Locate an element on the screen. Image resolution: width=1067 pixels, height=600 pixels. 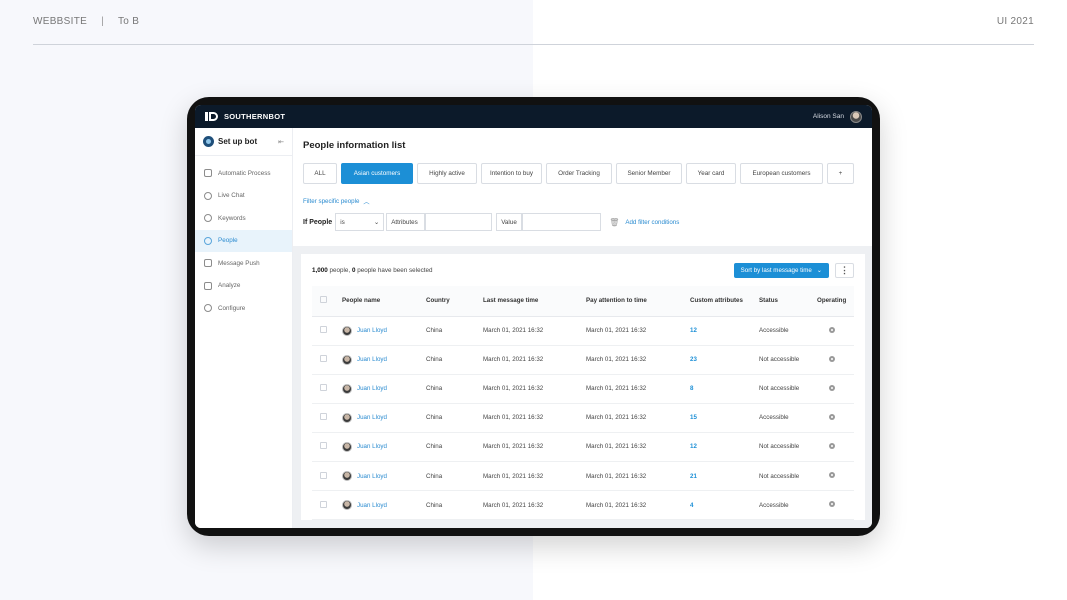
sidebar-item-configure: Configure is located at coordinates (243, 308).